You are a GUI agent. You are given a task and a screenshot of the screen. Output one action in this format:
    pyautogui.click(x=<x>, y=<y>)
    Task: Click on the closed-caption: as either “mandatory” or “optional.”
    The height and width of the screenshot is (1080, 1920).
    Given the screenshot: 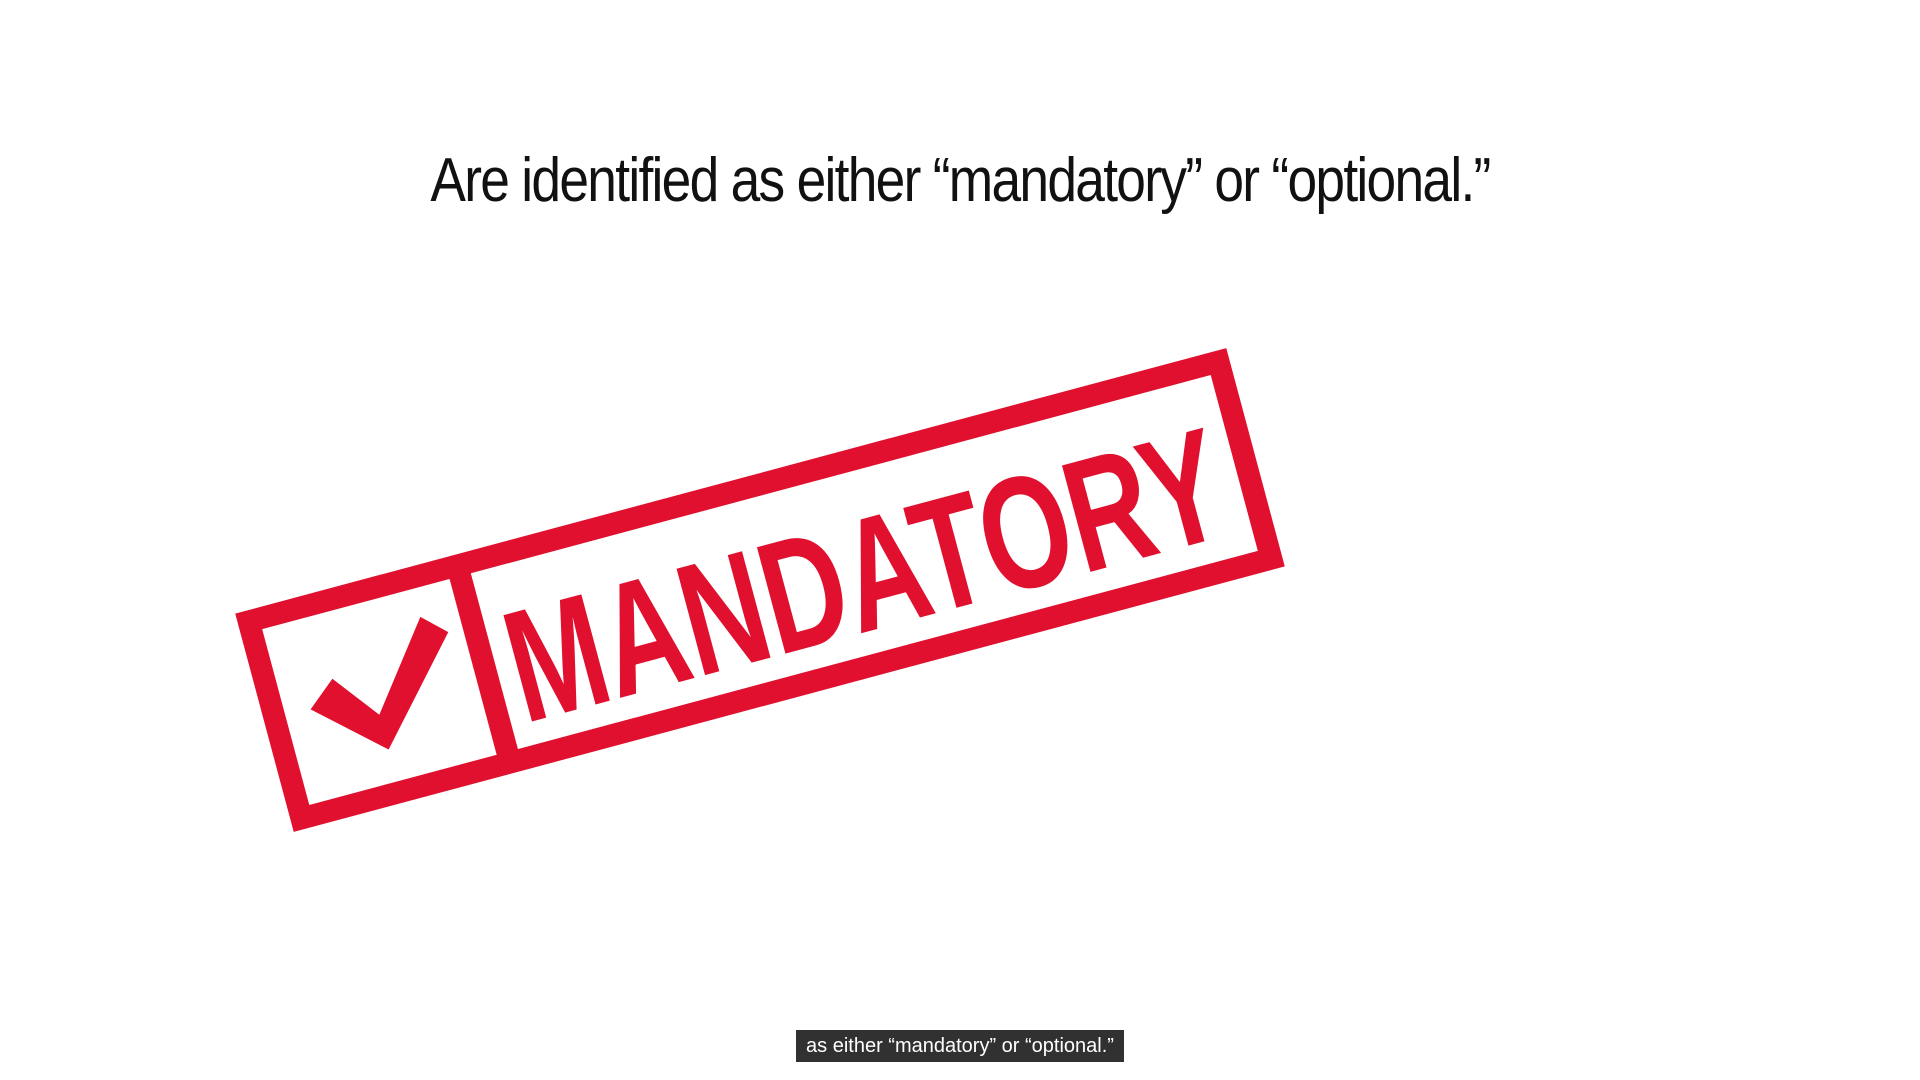 What is the action you would take?
    pyautogui.click(x=960, y=1046)
    